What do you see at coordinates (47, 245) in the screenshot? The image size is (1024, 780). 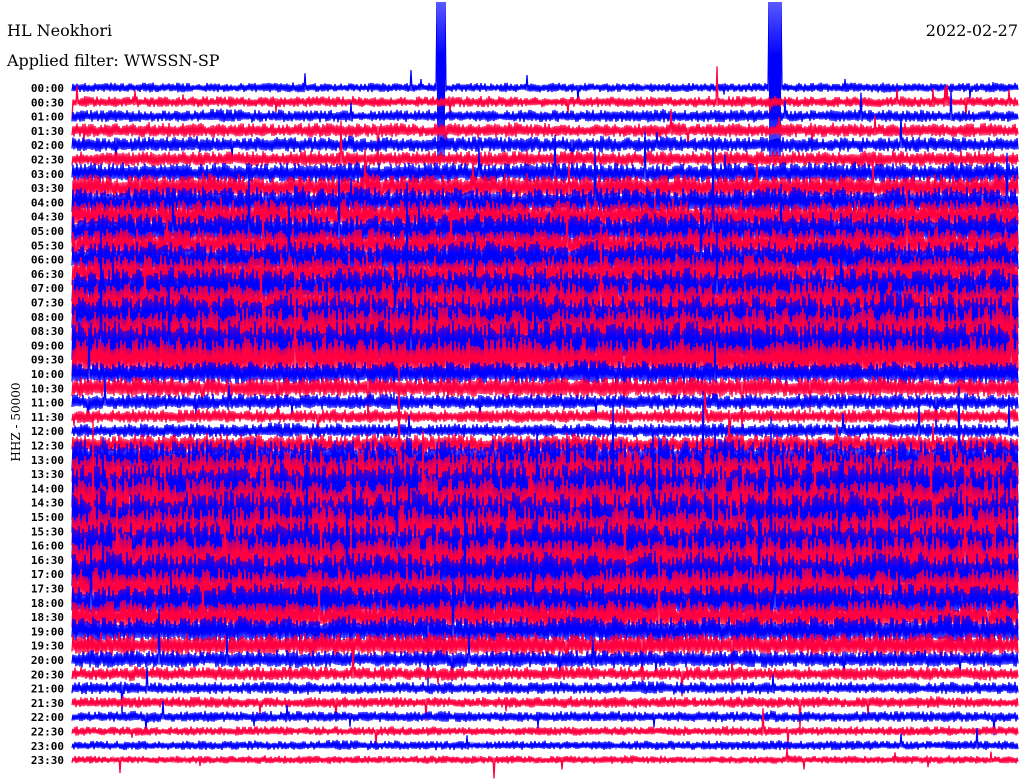 I see `row-time-label: 05:30` at bounding box center [47, 245].